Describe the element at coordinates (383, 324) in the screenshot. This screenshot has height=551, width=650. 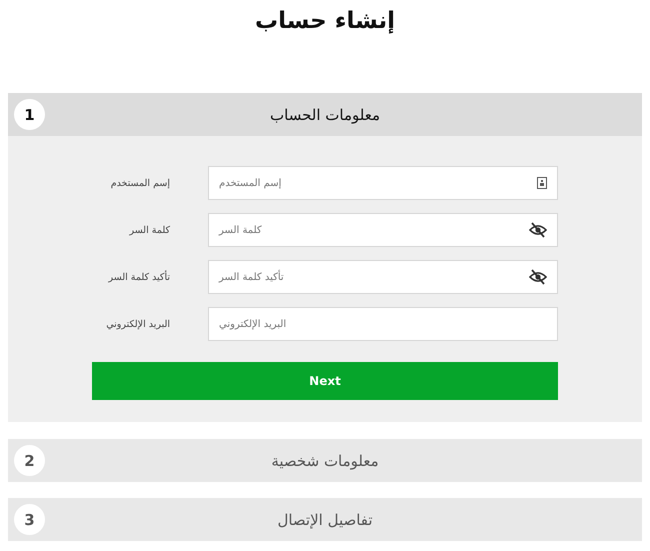
I see `input-field: البريد الإلكتروني` at that location.